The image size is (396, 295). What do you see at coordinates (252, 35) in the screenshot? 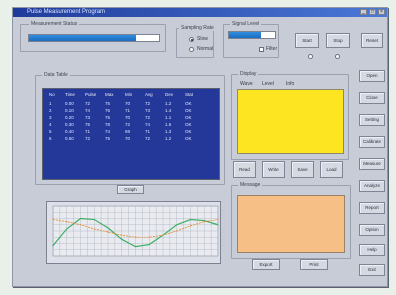
I see `level-progress-bar` at bounding box center [252, 35].